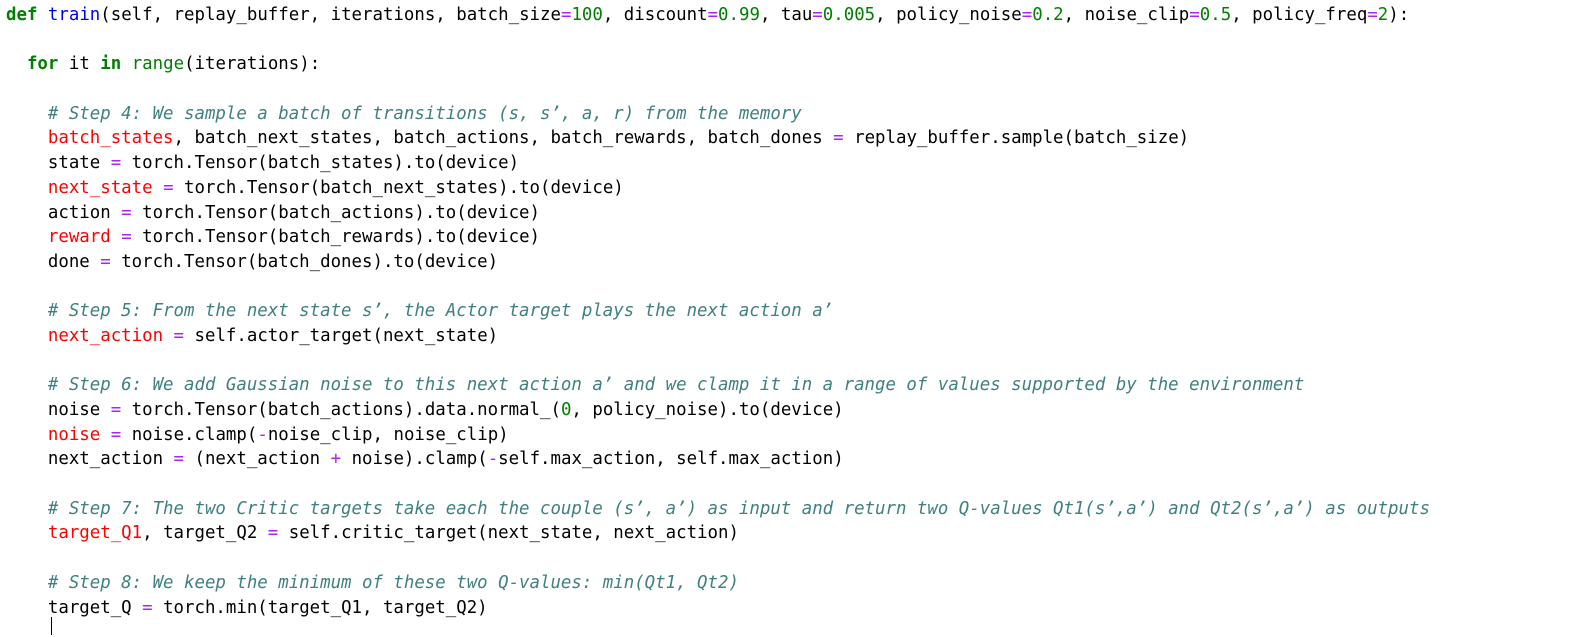 The image size is (1592, 637). Describe the element at coordinates (1048, 15) in the screenshot. I see `code-number: 0.2` at that location.